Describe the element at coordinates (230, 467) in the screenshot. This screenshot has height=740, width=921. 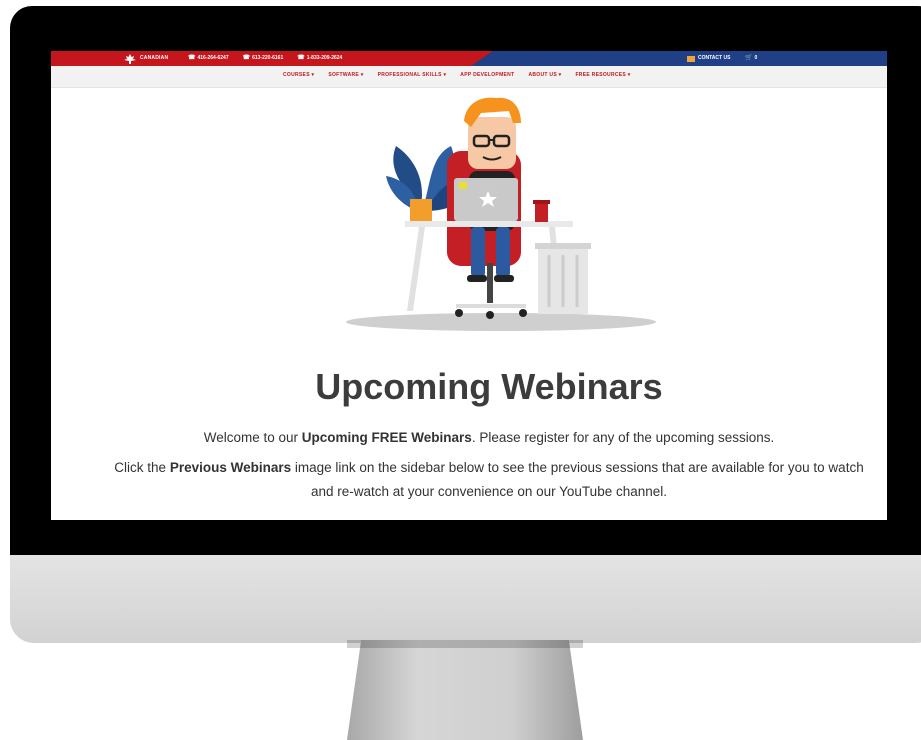
I see `previous-webinars-bold: Previous Webinars` at that location.